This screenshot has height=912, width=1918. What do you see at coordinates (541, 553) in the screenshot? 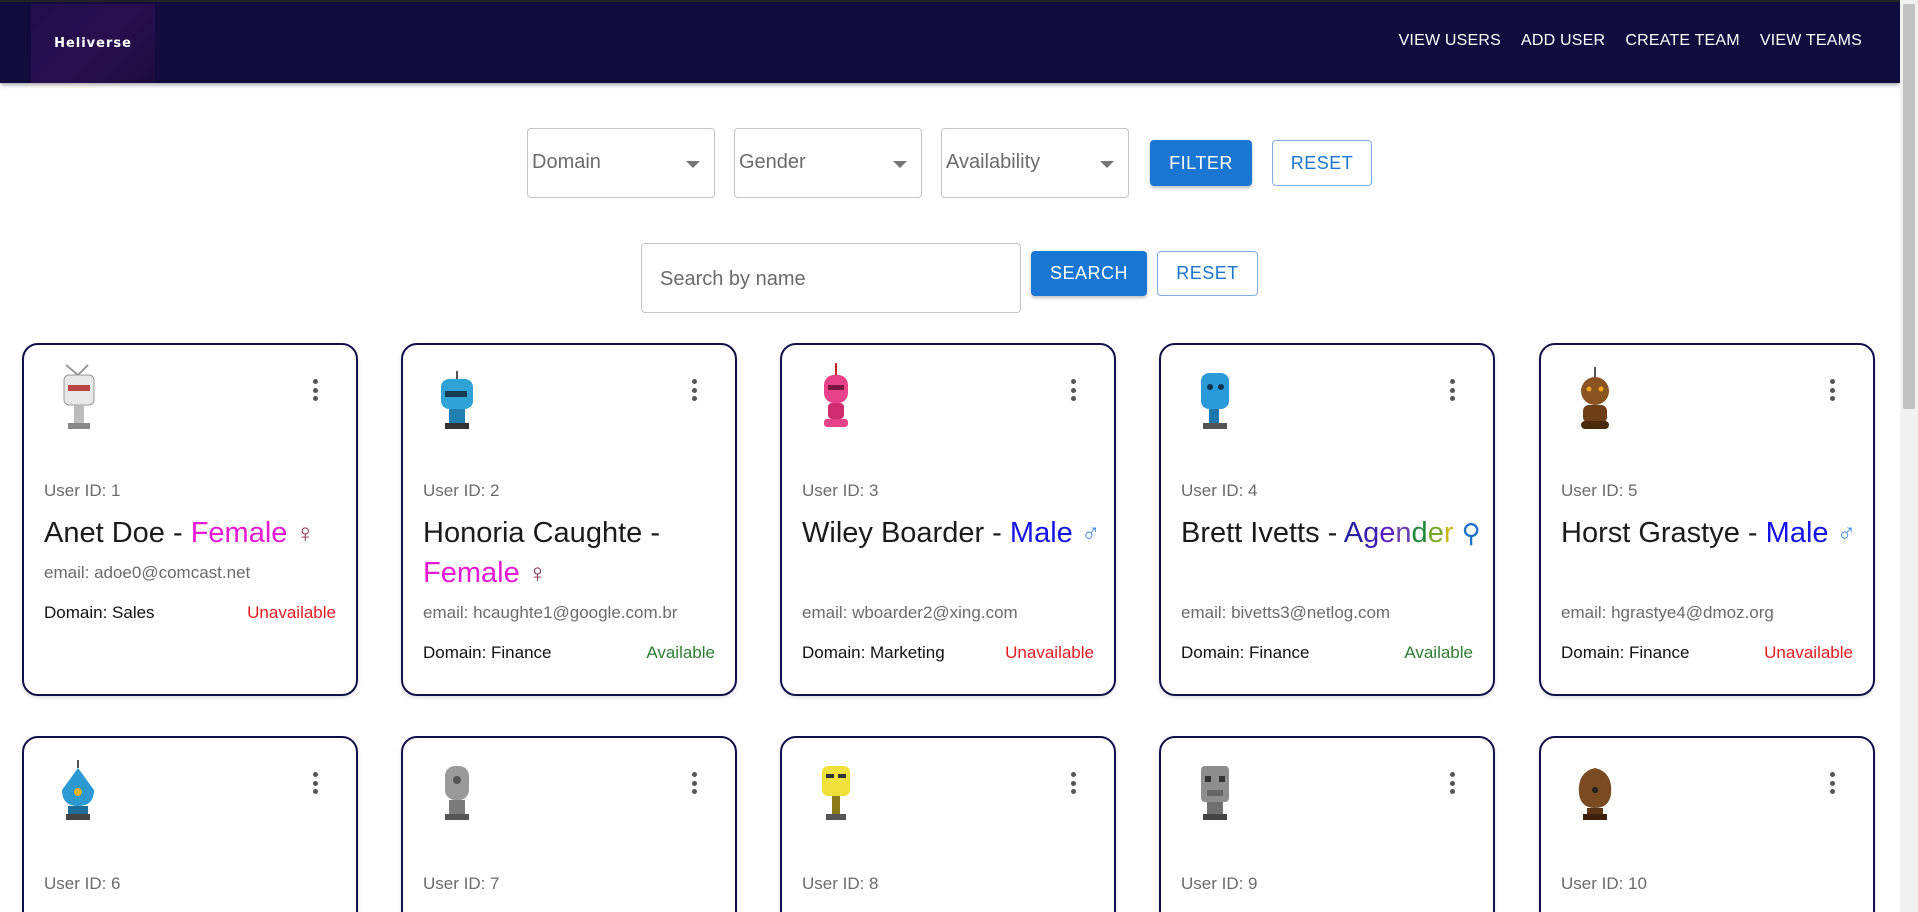
I see `user-name: Honoria Caughte - Female ♀` at bounding box center [541, 553].